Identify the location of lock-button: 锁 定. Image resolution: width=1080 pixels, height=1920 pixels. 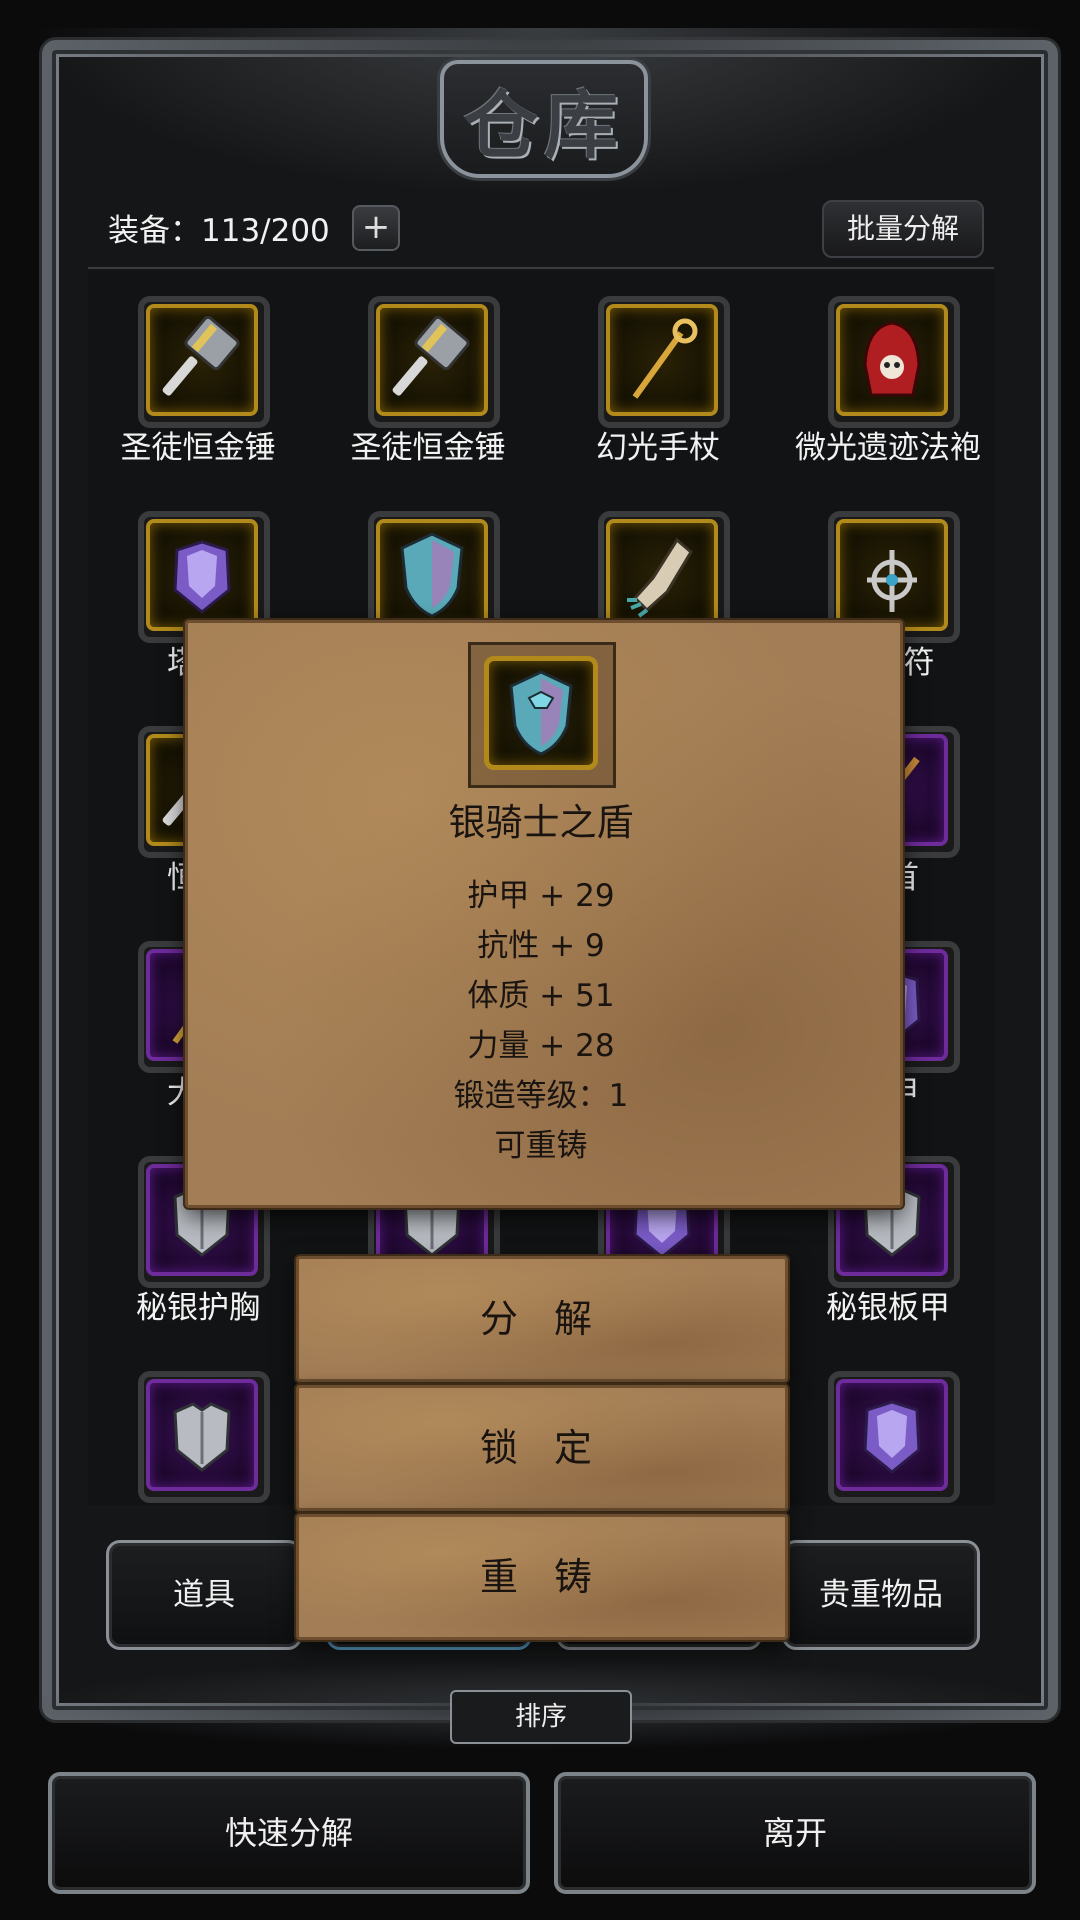
(542, 1448).